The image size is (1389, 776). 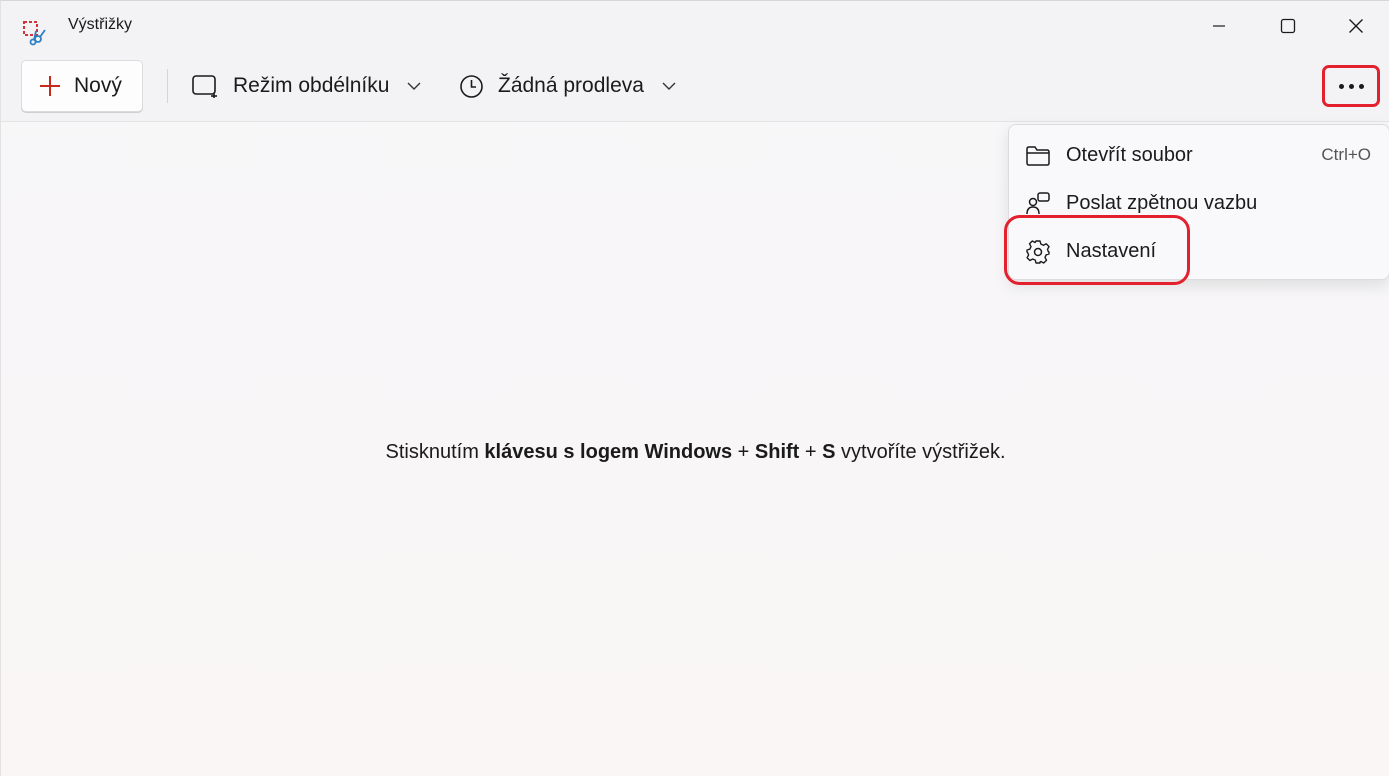 What do you see at coordinates (34, 33) in the screenshot?
I see `snipping-tool-icon` at bounding box center [34, 33].